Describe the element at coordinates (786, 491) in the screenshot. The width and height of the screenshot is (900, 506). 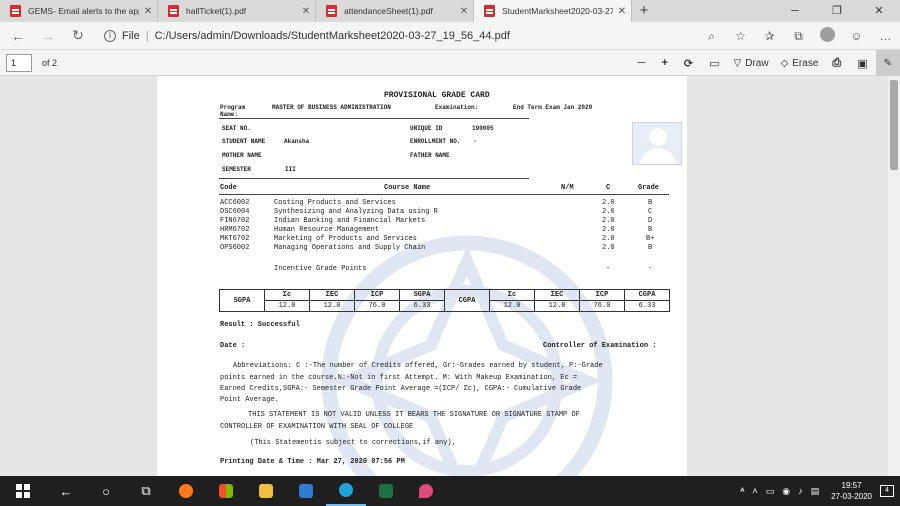
I see `network-icon: ◉` at that location.